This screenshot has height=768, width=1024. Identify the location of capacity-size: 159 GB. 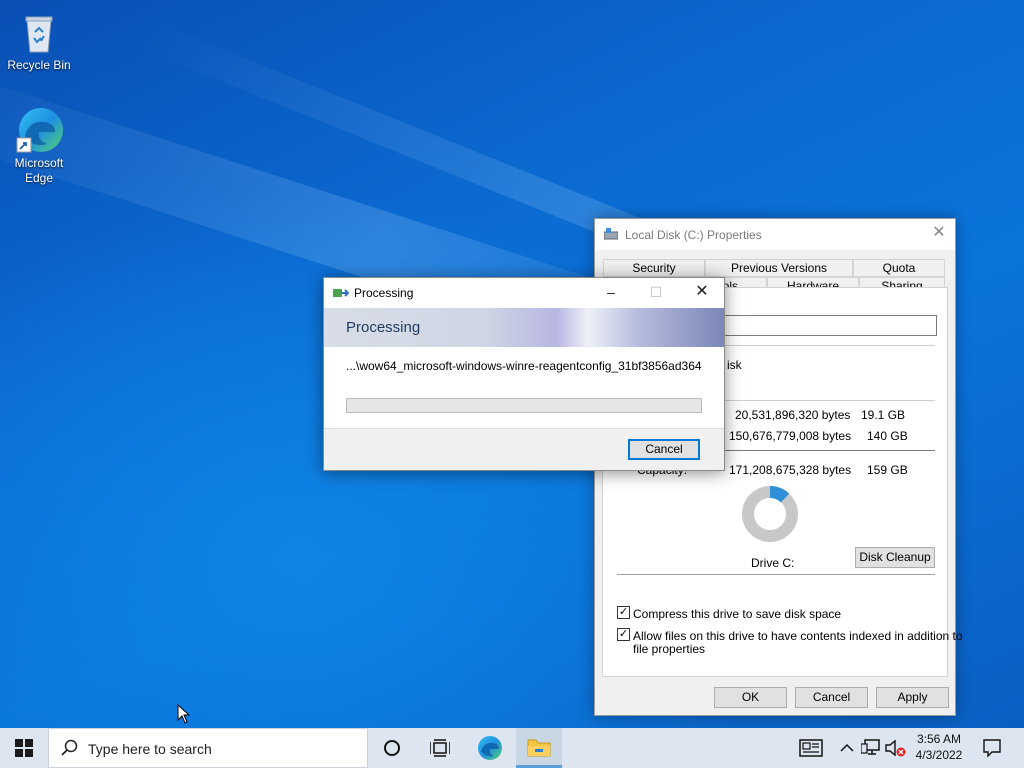
(887, 470).